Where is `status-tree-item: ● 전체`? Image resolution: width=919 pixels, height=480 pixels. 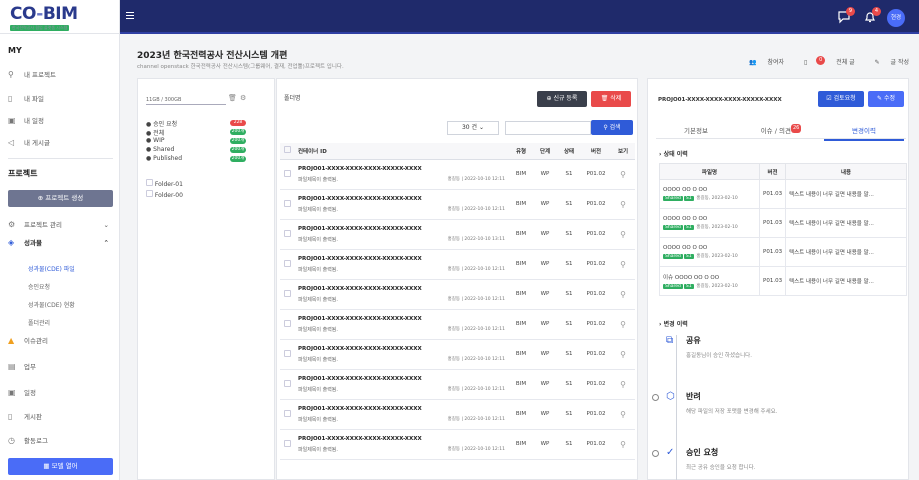 status-tree-item: ● 전체 is located at coordinates (155, 132).